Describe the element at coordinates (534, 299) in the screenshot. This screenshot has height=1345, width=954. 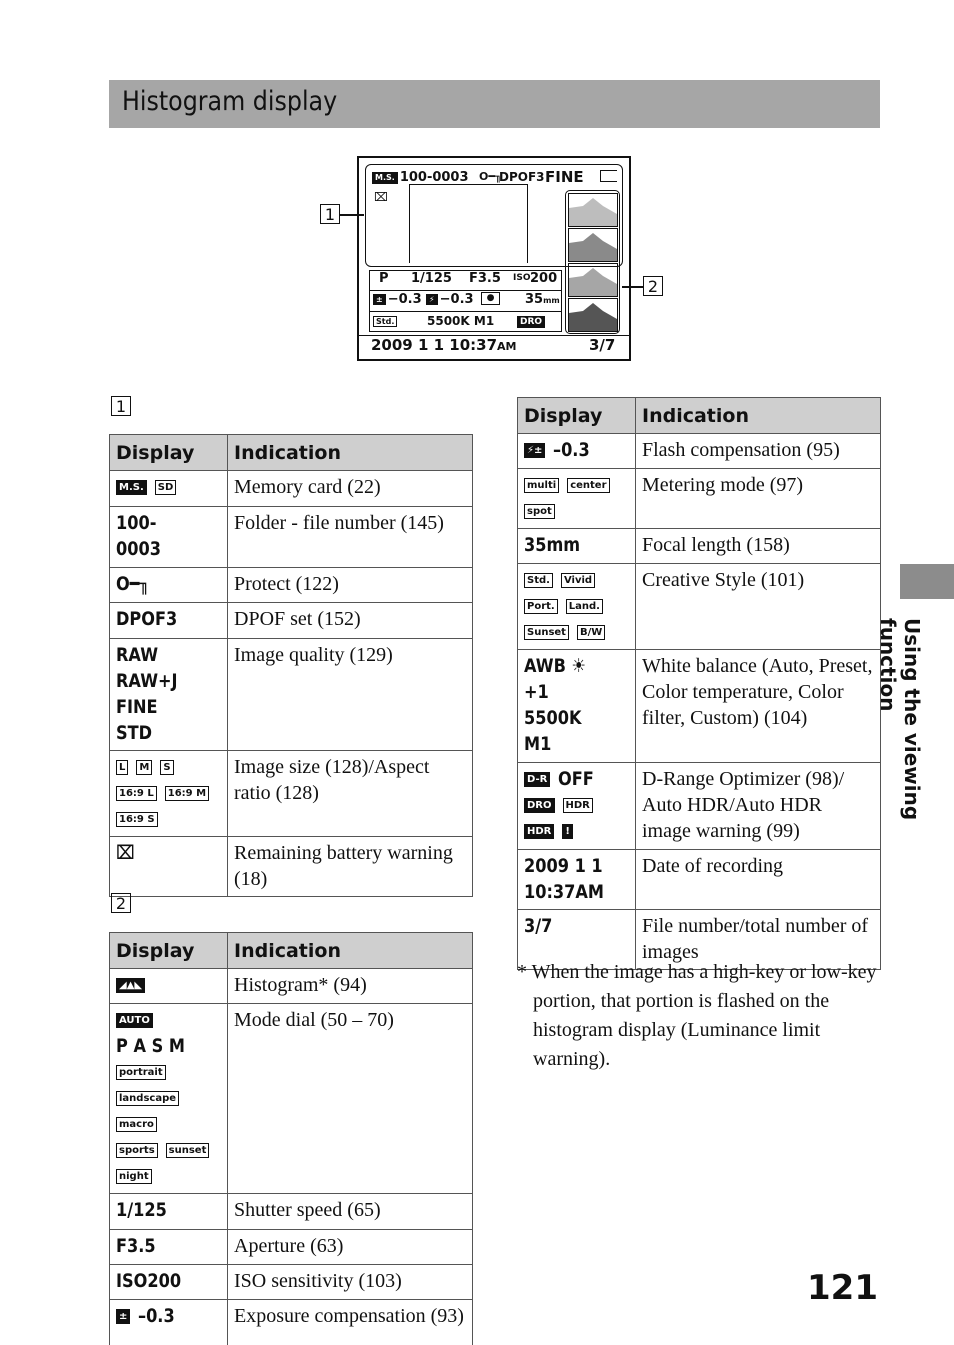
I see `focal: 35` at that location.